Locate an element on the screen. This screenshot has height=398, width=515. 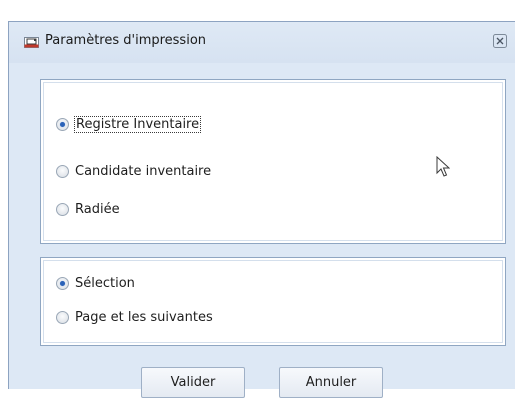
radio-label: Radiée is located at coordinates (97, 209).